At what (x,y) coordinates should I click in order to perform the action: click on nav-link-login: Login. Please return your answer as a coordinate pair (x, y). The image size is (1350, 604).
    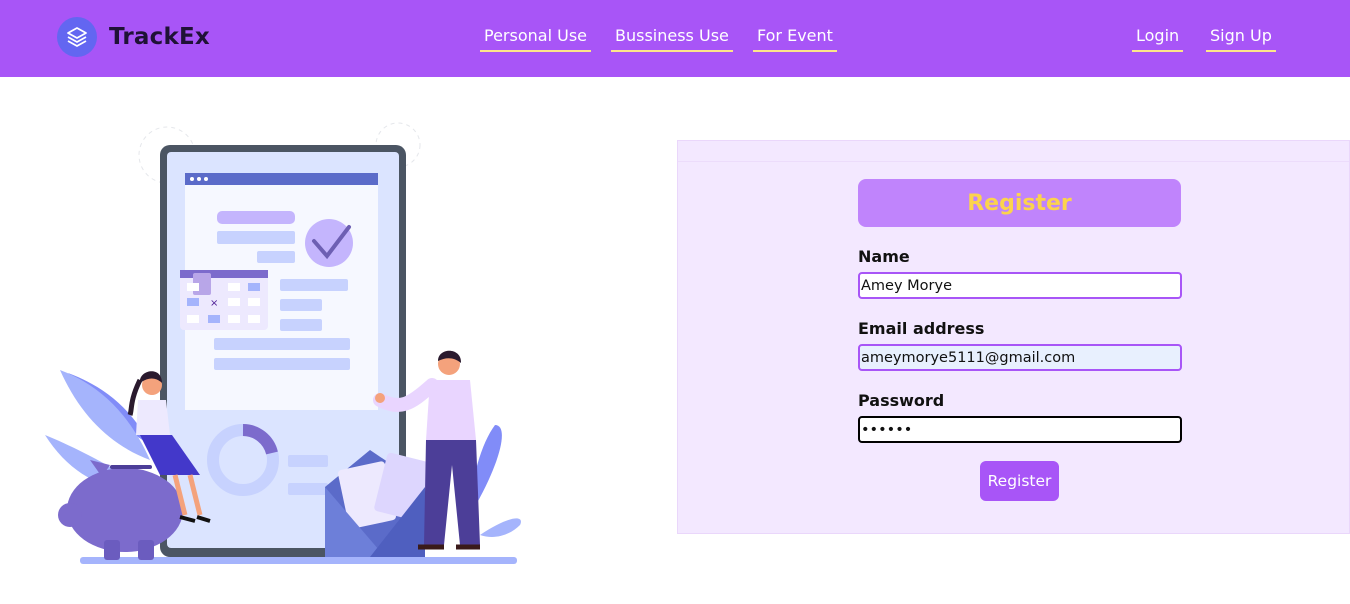
    Looking at the image, I should click on (1158, 39).